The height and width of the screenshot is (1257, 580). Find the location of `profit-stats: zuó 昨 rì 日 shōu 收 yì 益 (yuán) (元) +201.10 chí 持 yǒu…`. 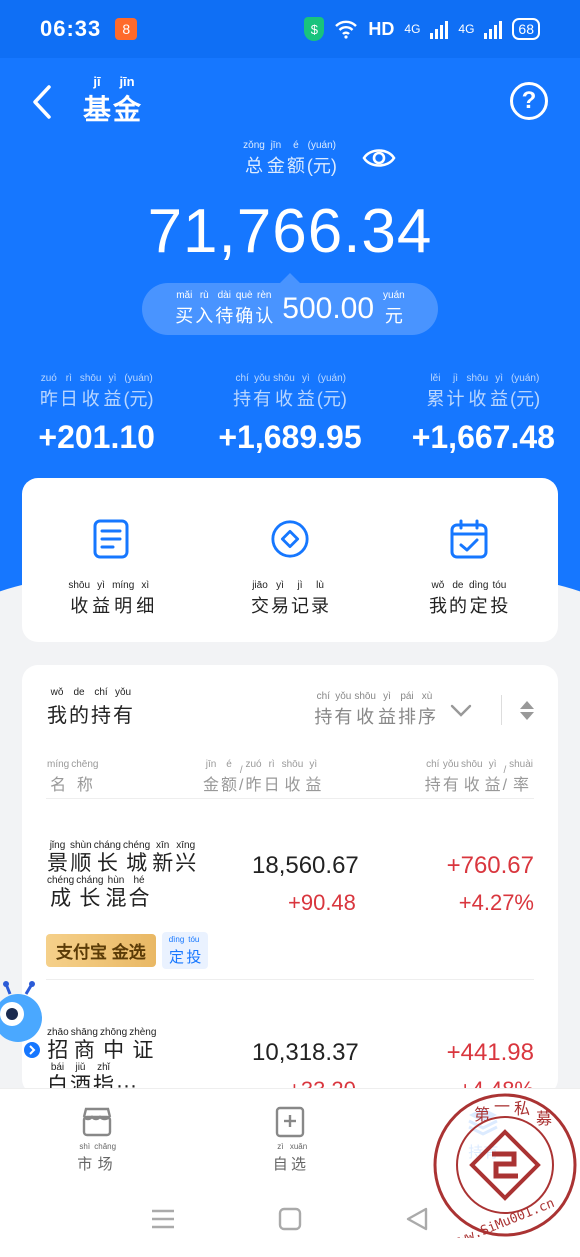

profit-stats: zuó 昨 rì 日 shōu 收 yì 益 (yuán) (元) +201.10 chí 持 yǒu… is located at coordinates (290, 414).